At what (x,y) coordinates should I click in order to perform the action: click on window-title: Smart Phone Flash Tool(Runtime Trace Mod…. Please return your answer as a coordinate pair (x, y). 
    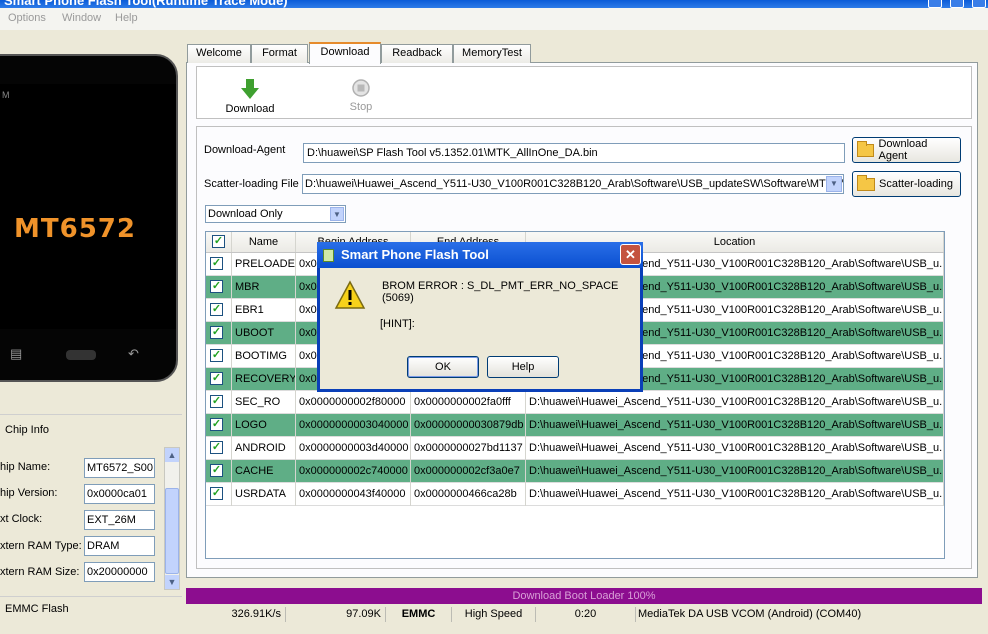
    Looking at the image, I should click on (146, 4).